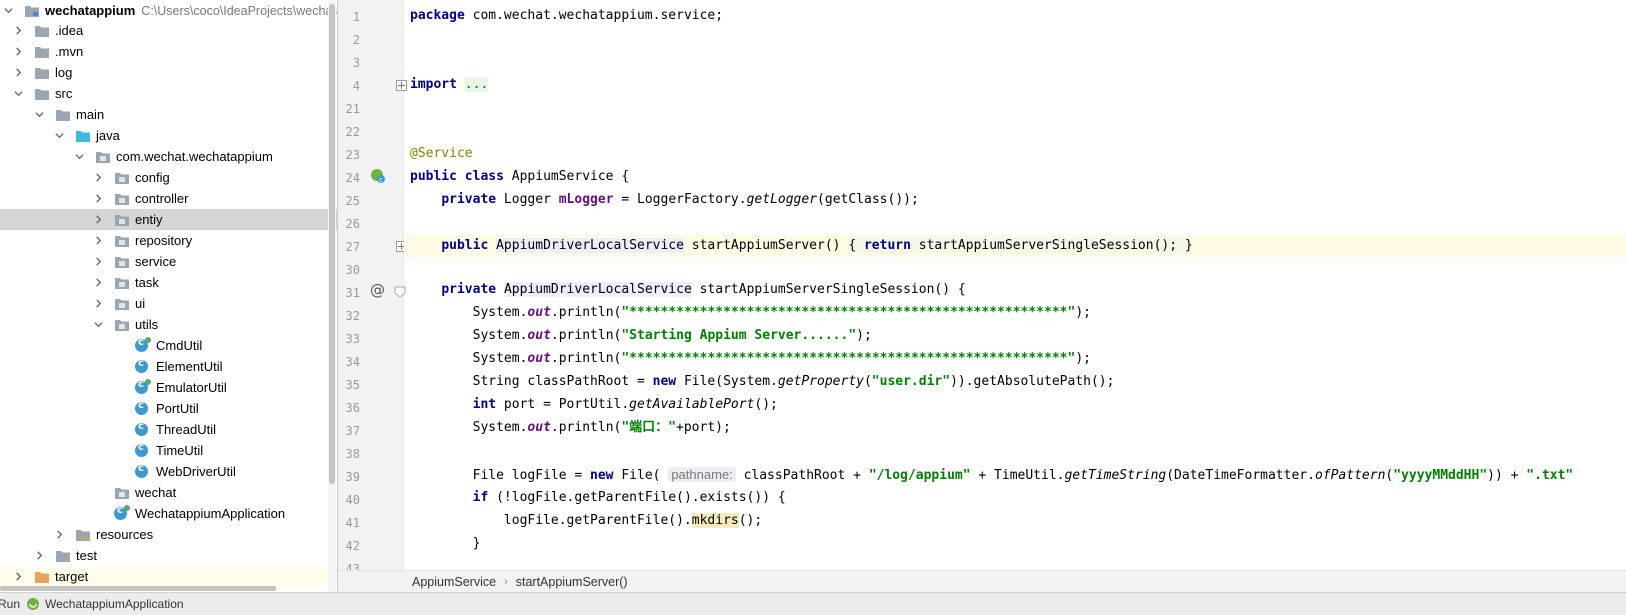 Image resolution: width=1626 pixels, height=615 pixels. Describe the element at coordinates (168, 345) in the screenshot. I see `tree-item-cmdutil: CmdUtil` at that location.